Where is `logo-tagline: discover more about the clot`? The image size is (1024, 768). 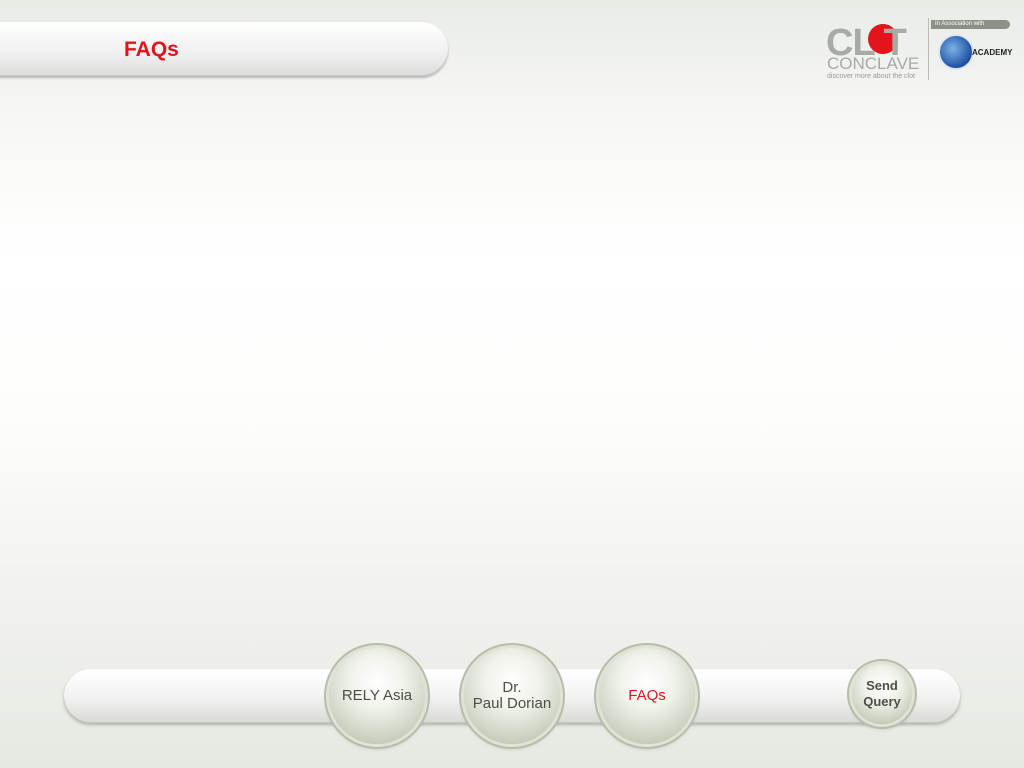
logo-tagline: discover more about the clot is located at coordinates (871, 76).